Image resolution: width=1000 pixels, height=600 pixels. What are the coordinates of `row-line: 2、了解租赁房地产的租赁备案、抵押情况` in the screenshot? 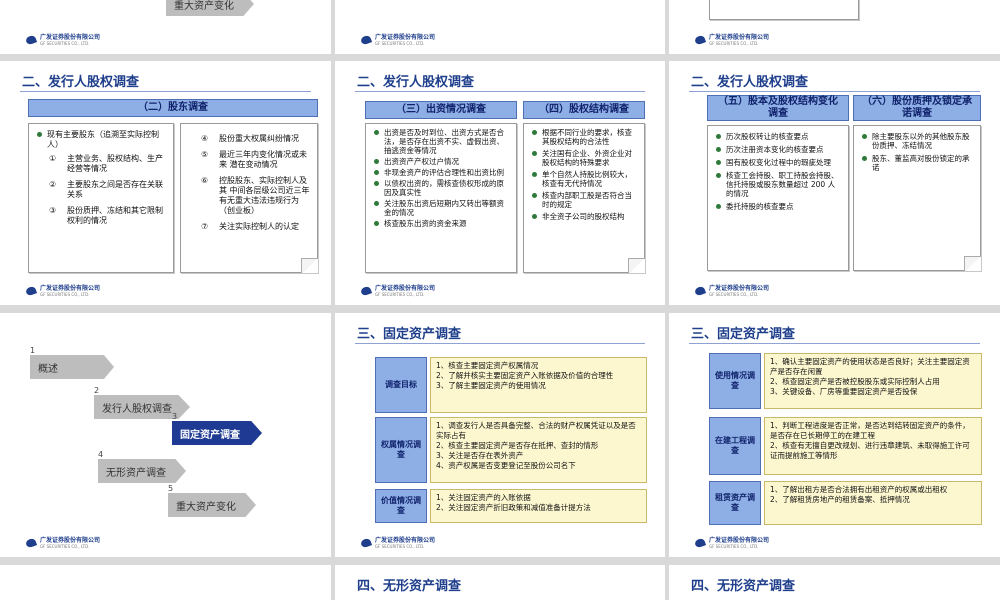 It's located at (840, 499).